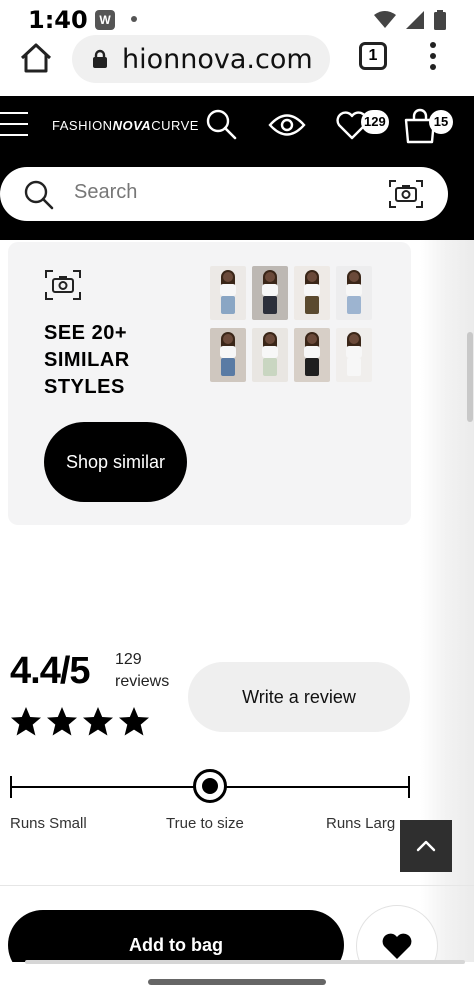 The image size is (474, 1000). What do you see at coordinates (100, 58) in the screenshot?
I see `lock-icon` at bounding box center [100, 58].